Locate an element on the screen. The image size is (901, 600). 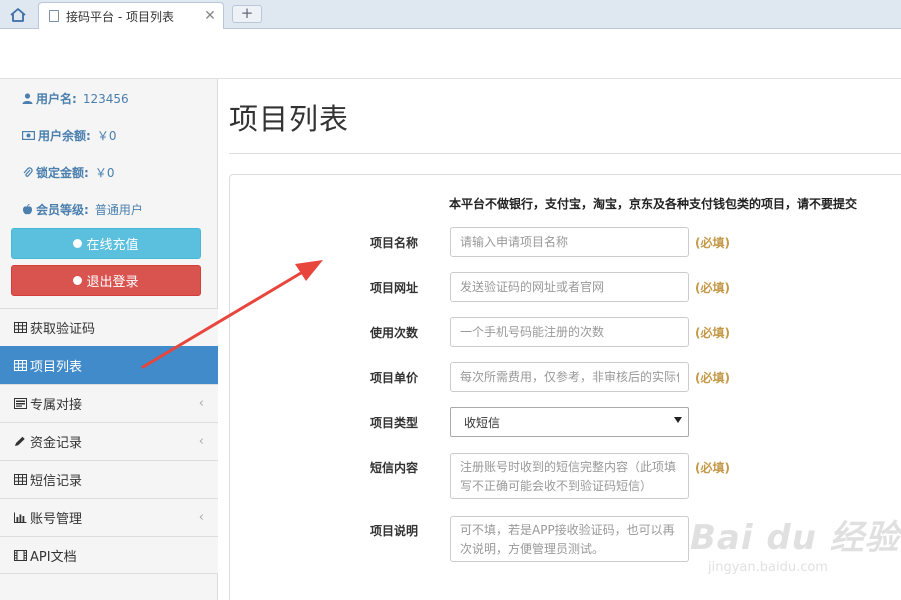
baidu-watermark: Bai du 经验 jingyan.baidu.com is located at coordinates (794, 547).